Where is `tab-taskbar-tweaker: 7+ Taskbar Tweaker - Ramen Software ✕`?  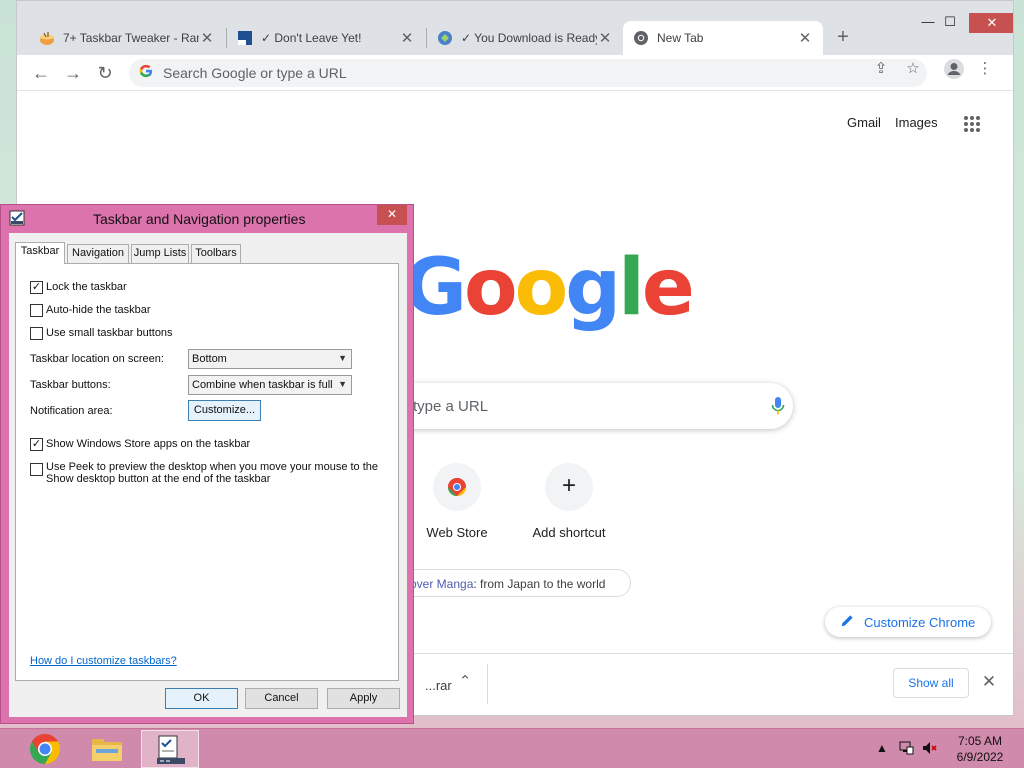
tab-taskbar-tweaker: 7+ Taskbar Tweaker - Ramen Software ✕ is located at coordinates (127, 38).